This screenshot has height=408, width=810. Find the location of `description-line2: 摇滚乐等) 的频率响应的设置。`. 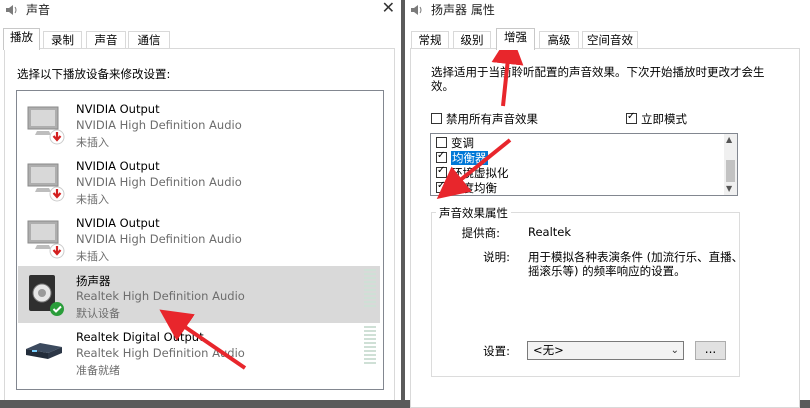

description-line2: 摇滚乐等) 的频率响应的设置。 is located at coordinates (607, 271).